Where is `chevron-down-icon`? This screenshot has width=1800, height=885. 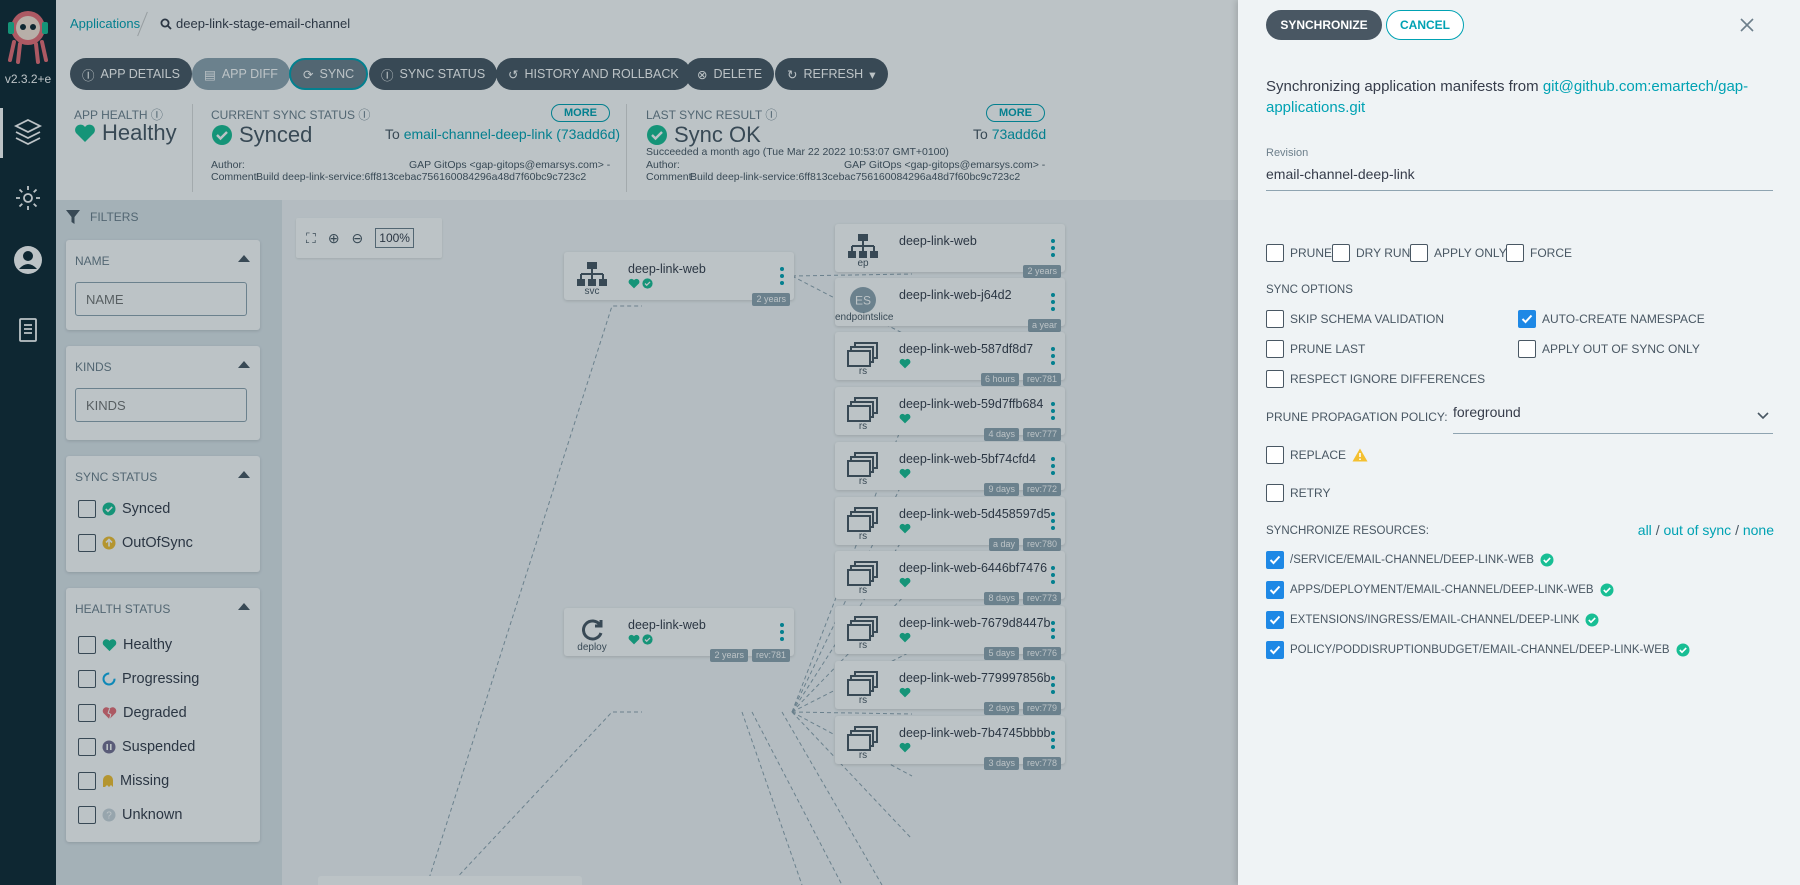
chevron-down-icon is located at coordinates (1763, 416).